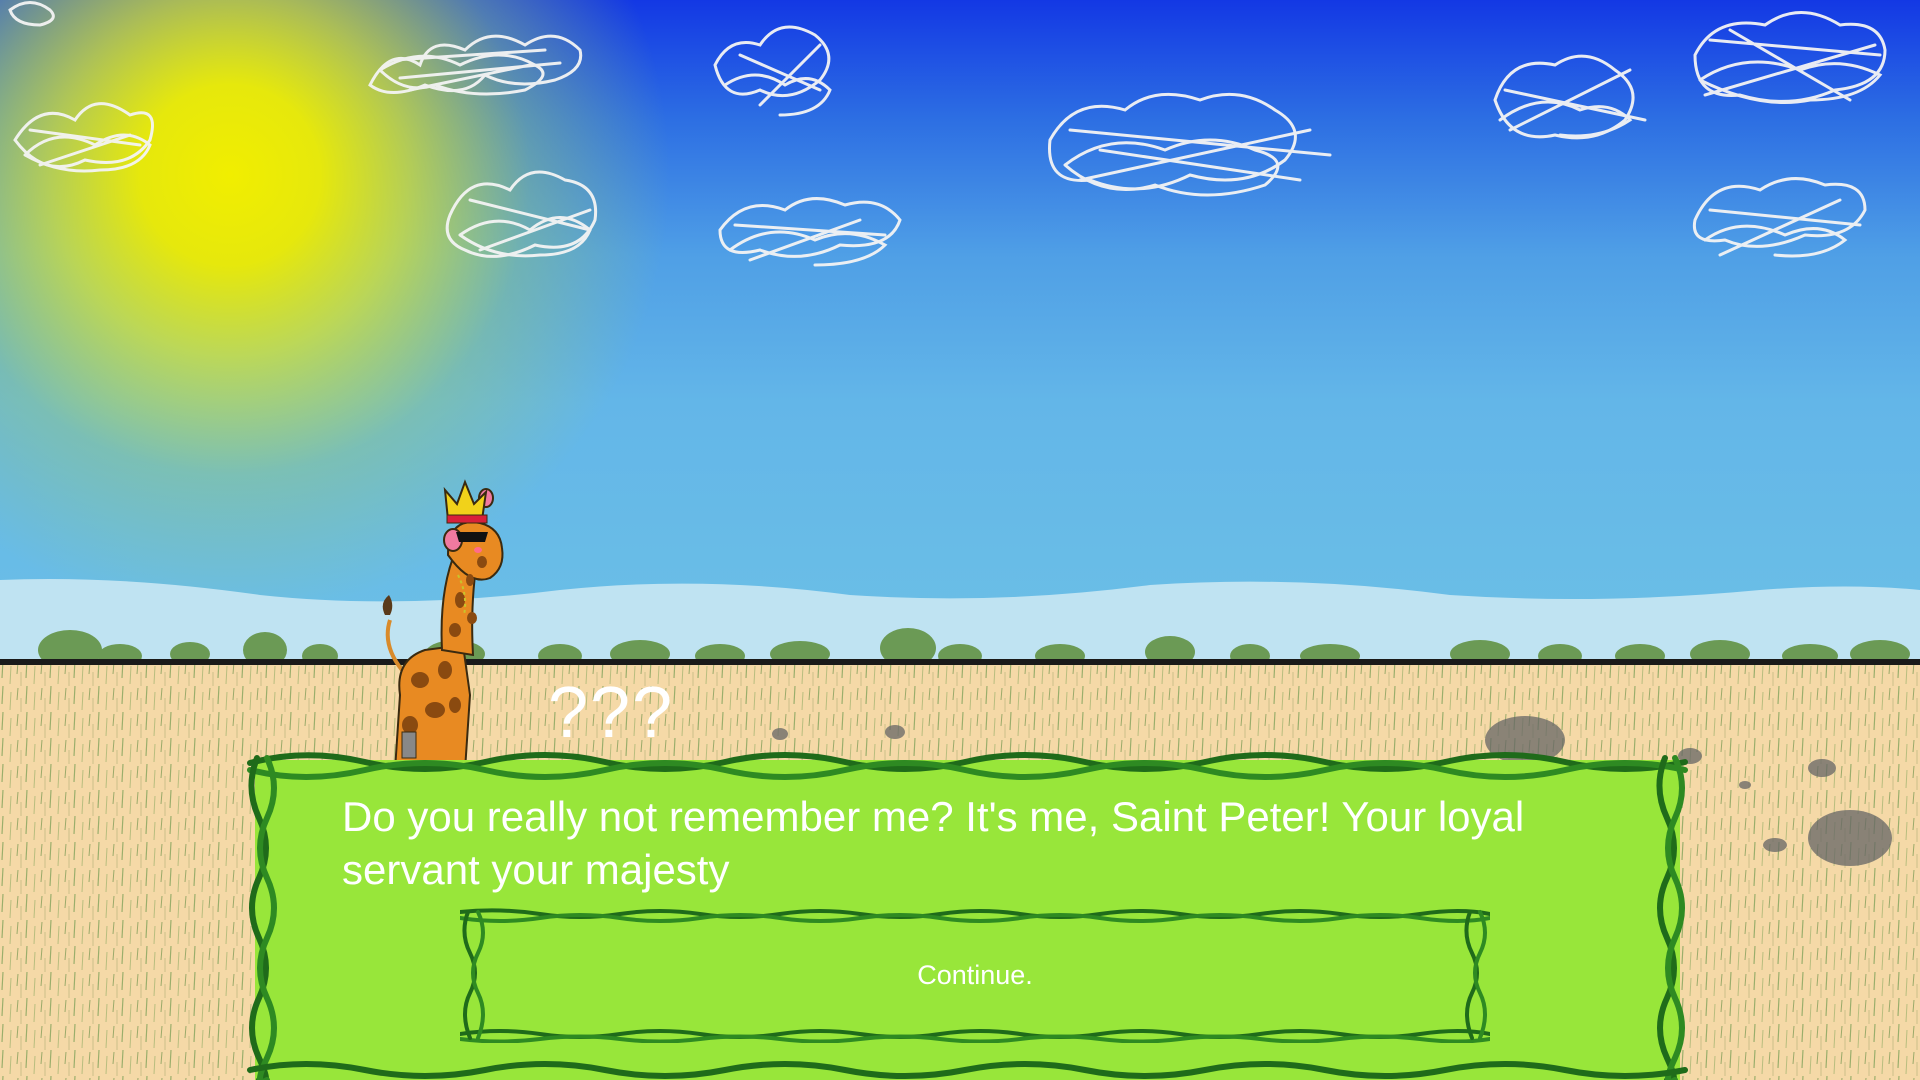 The width and height of the screenshot is (1920, 1080). I want to click on horizon-line, so click(960, 662).